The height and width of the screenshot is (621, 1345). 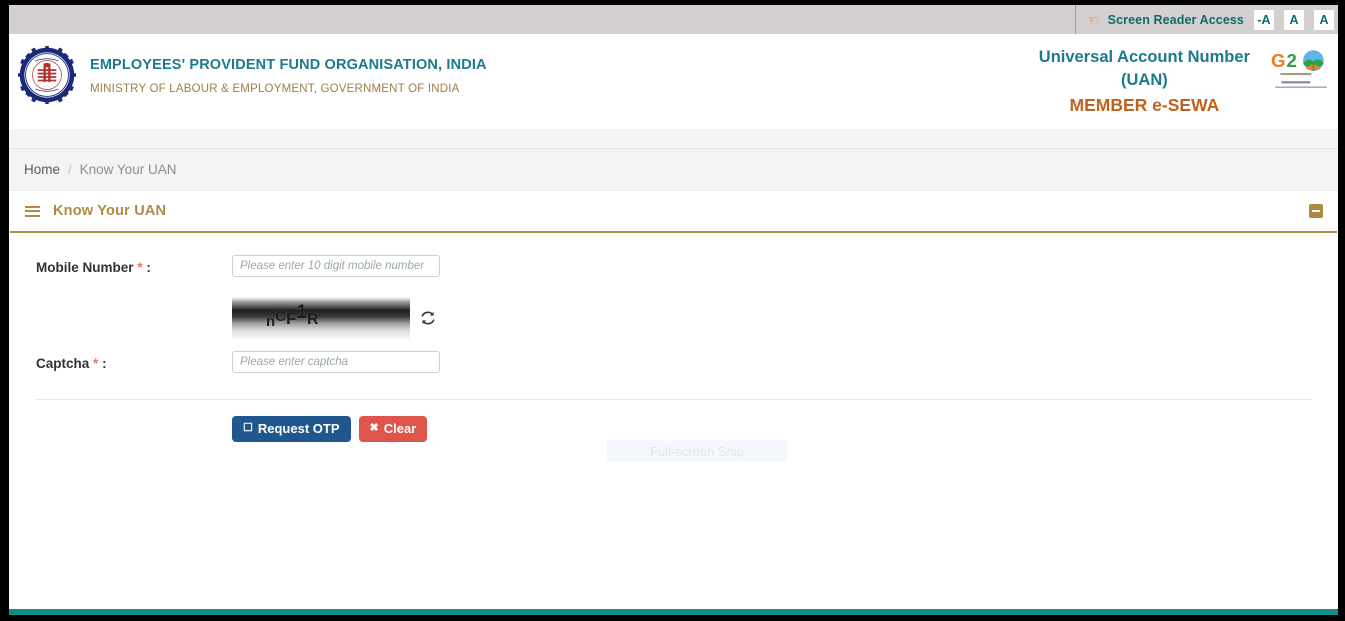 I want to click on g20-india-logo: G 2, so click(x=1301, y=75).